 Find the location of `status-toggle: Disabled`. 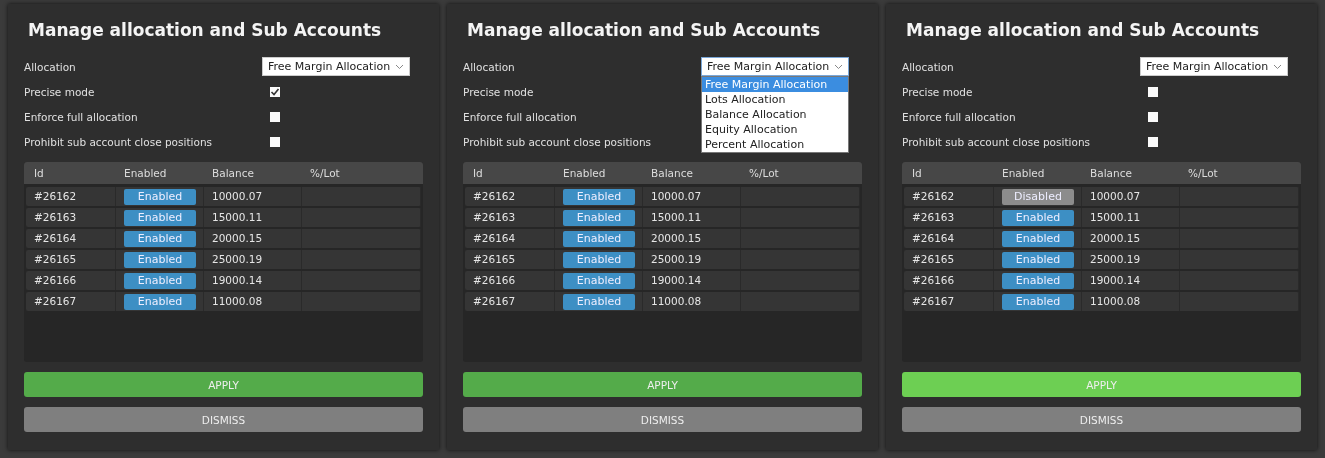

status-toggle: Disabled is located at coordinates (1038, 196).